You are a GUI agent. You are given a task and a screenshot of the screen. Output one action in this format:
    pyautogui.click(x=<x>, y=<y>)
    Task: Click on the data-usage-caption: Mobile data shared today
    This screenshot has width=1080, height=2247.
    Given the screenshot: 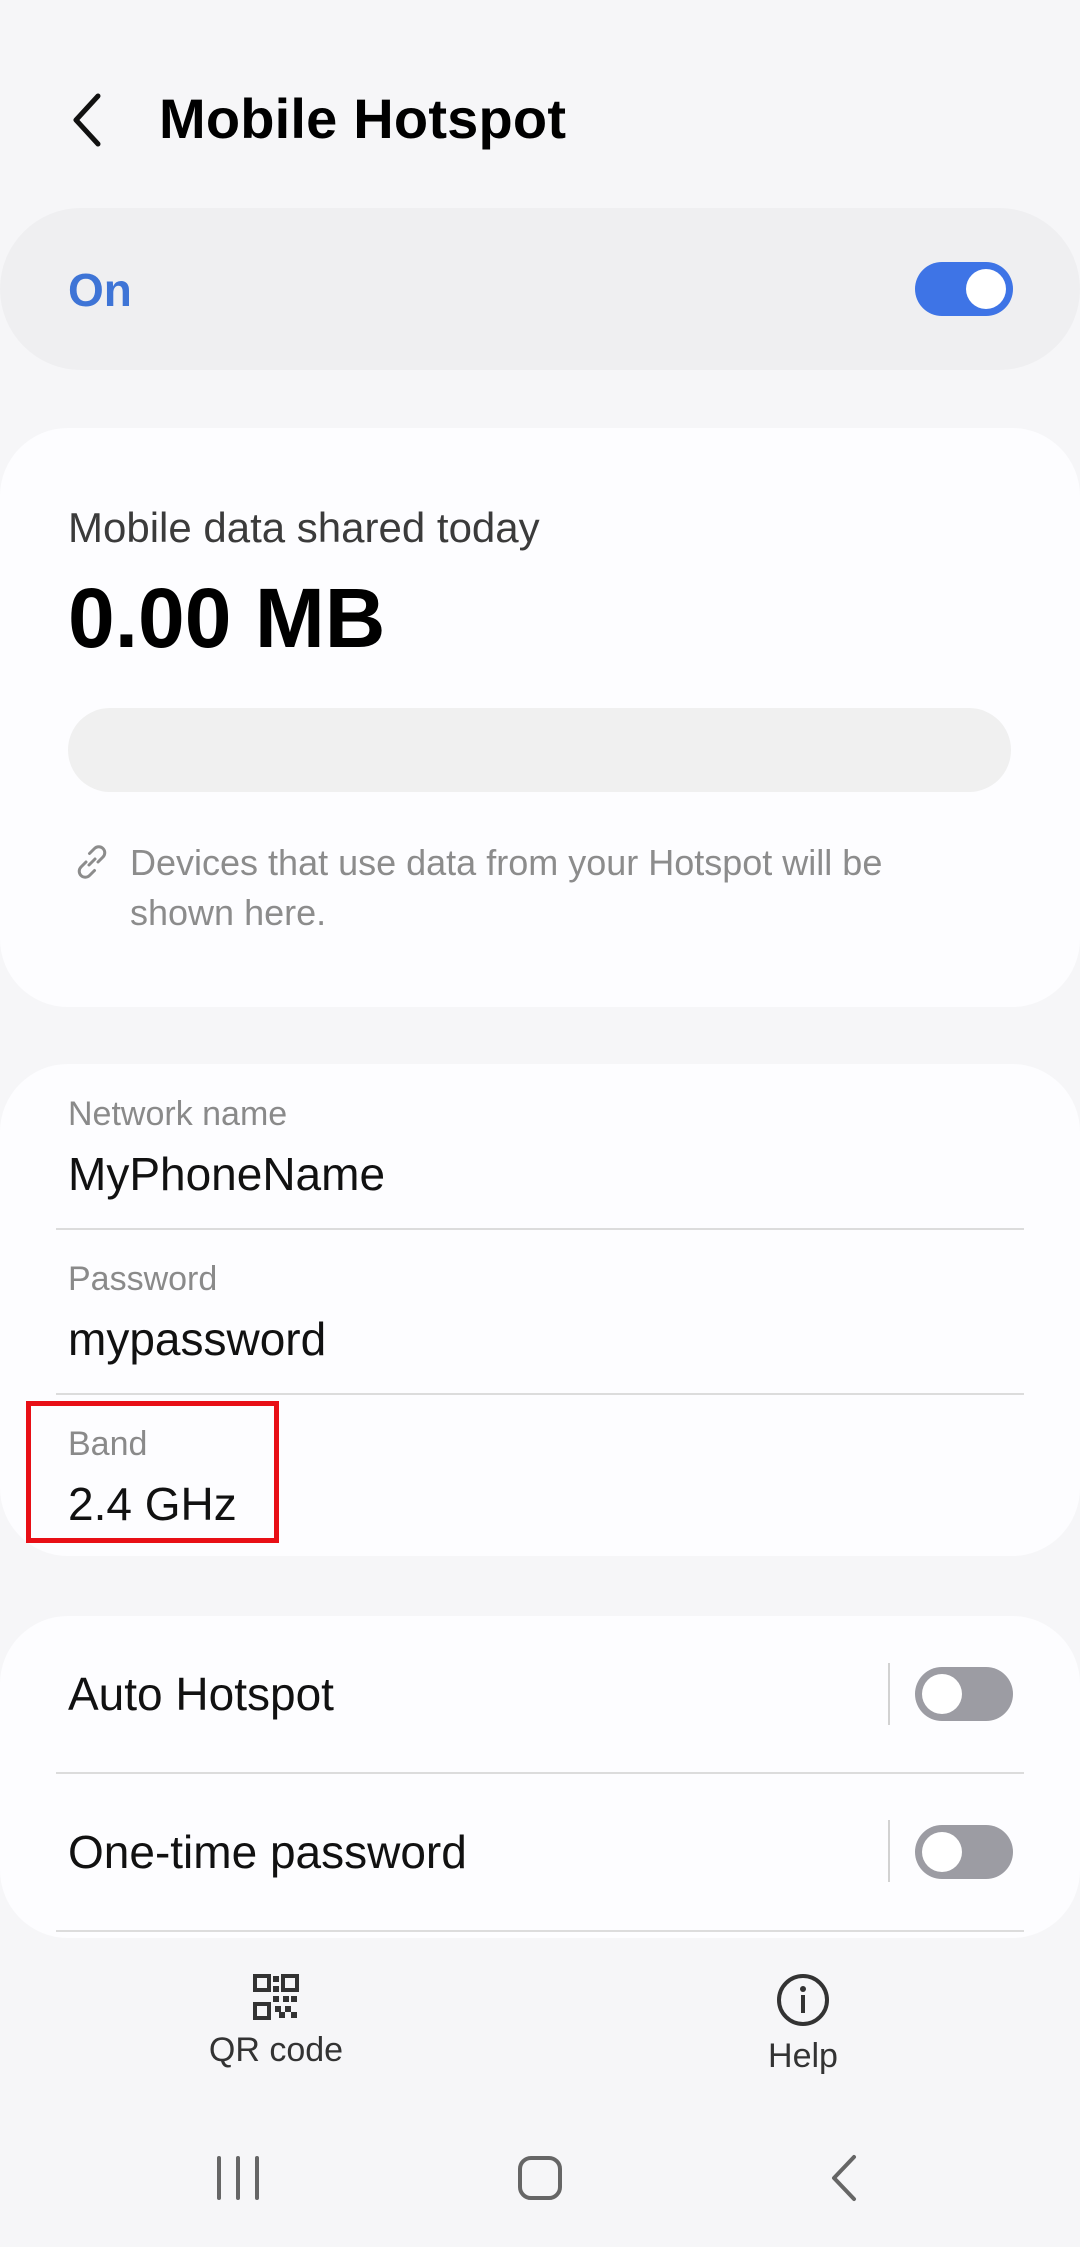 What is the action you would take?
    pyautogui.click(x=304, y=527)
    